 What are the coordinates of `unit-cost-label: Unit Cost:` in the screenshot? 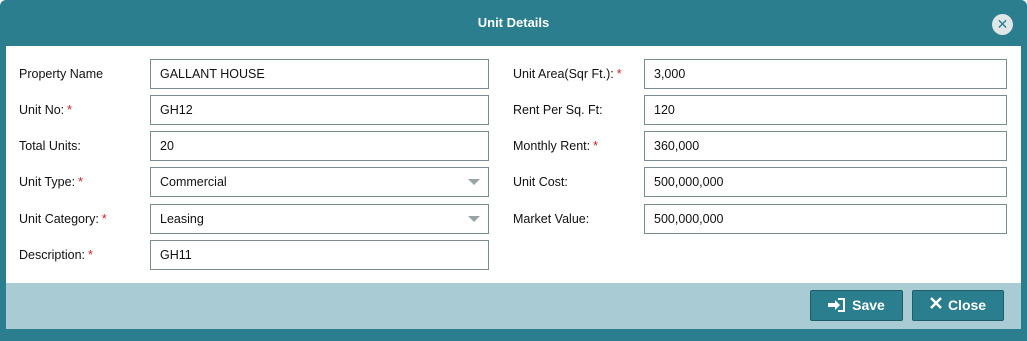 It's located at (540, 182).